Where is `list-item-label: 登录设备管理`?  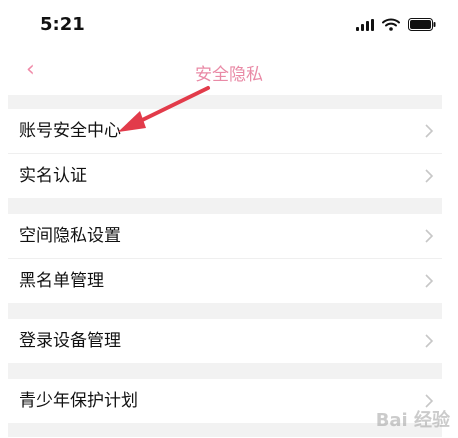
list-item-label: 登录设备管理 is located at coordinates (70, 341).